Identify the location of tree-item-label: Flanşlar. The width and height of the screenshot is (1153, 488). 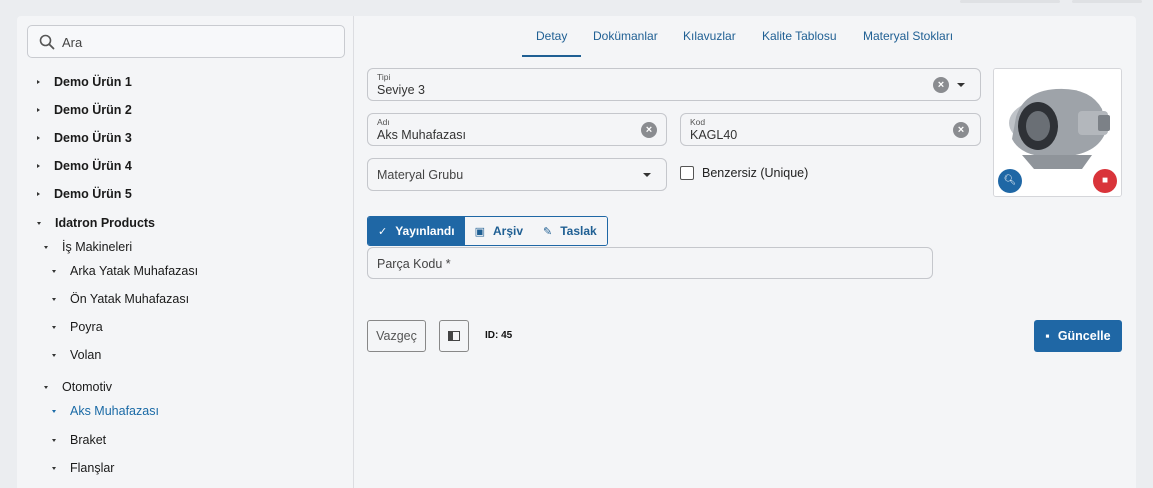
(92, 468).